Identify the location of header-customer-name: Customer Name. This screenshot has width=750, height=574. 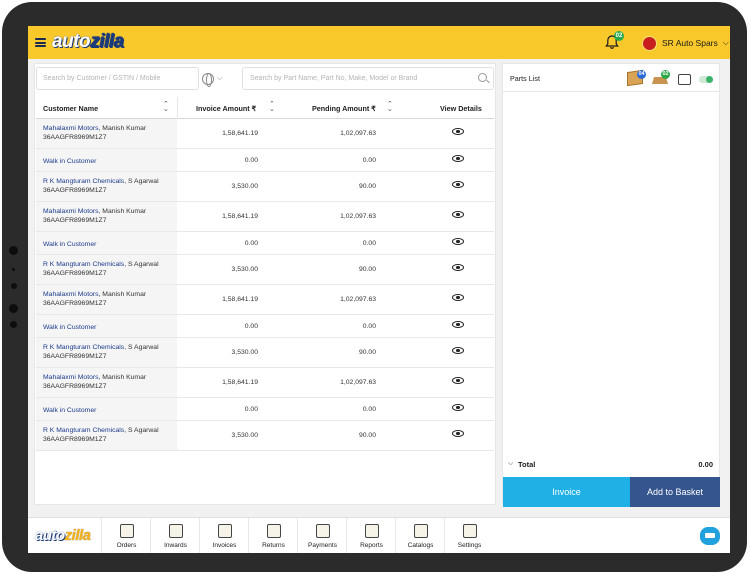
(70, 108).